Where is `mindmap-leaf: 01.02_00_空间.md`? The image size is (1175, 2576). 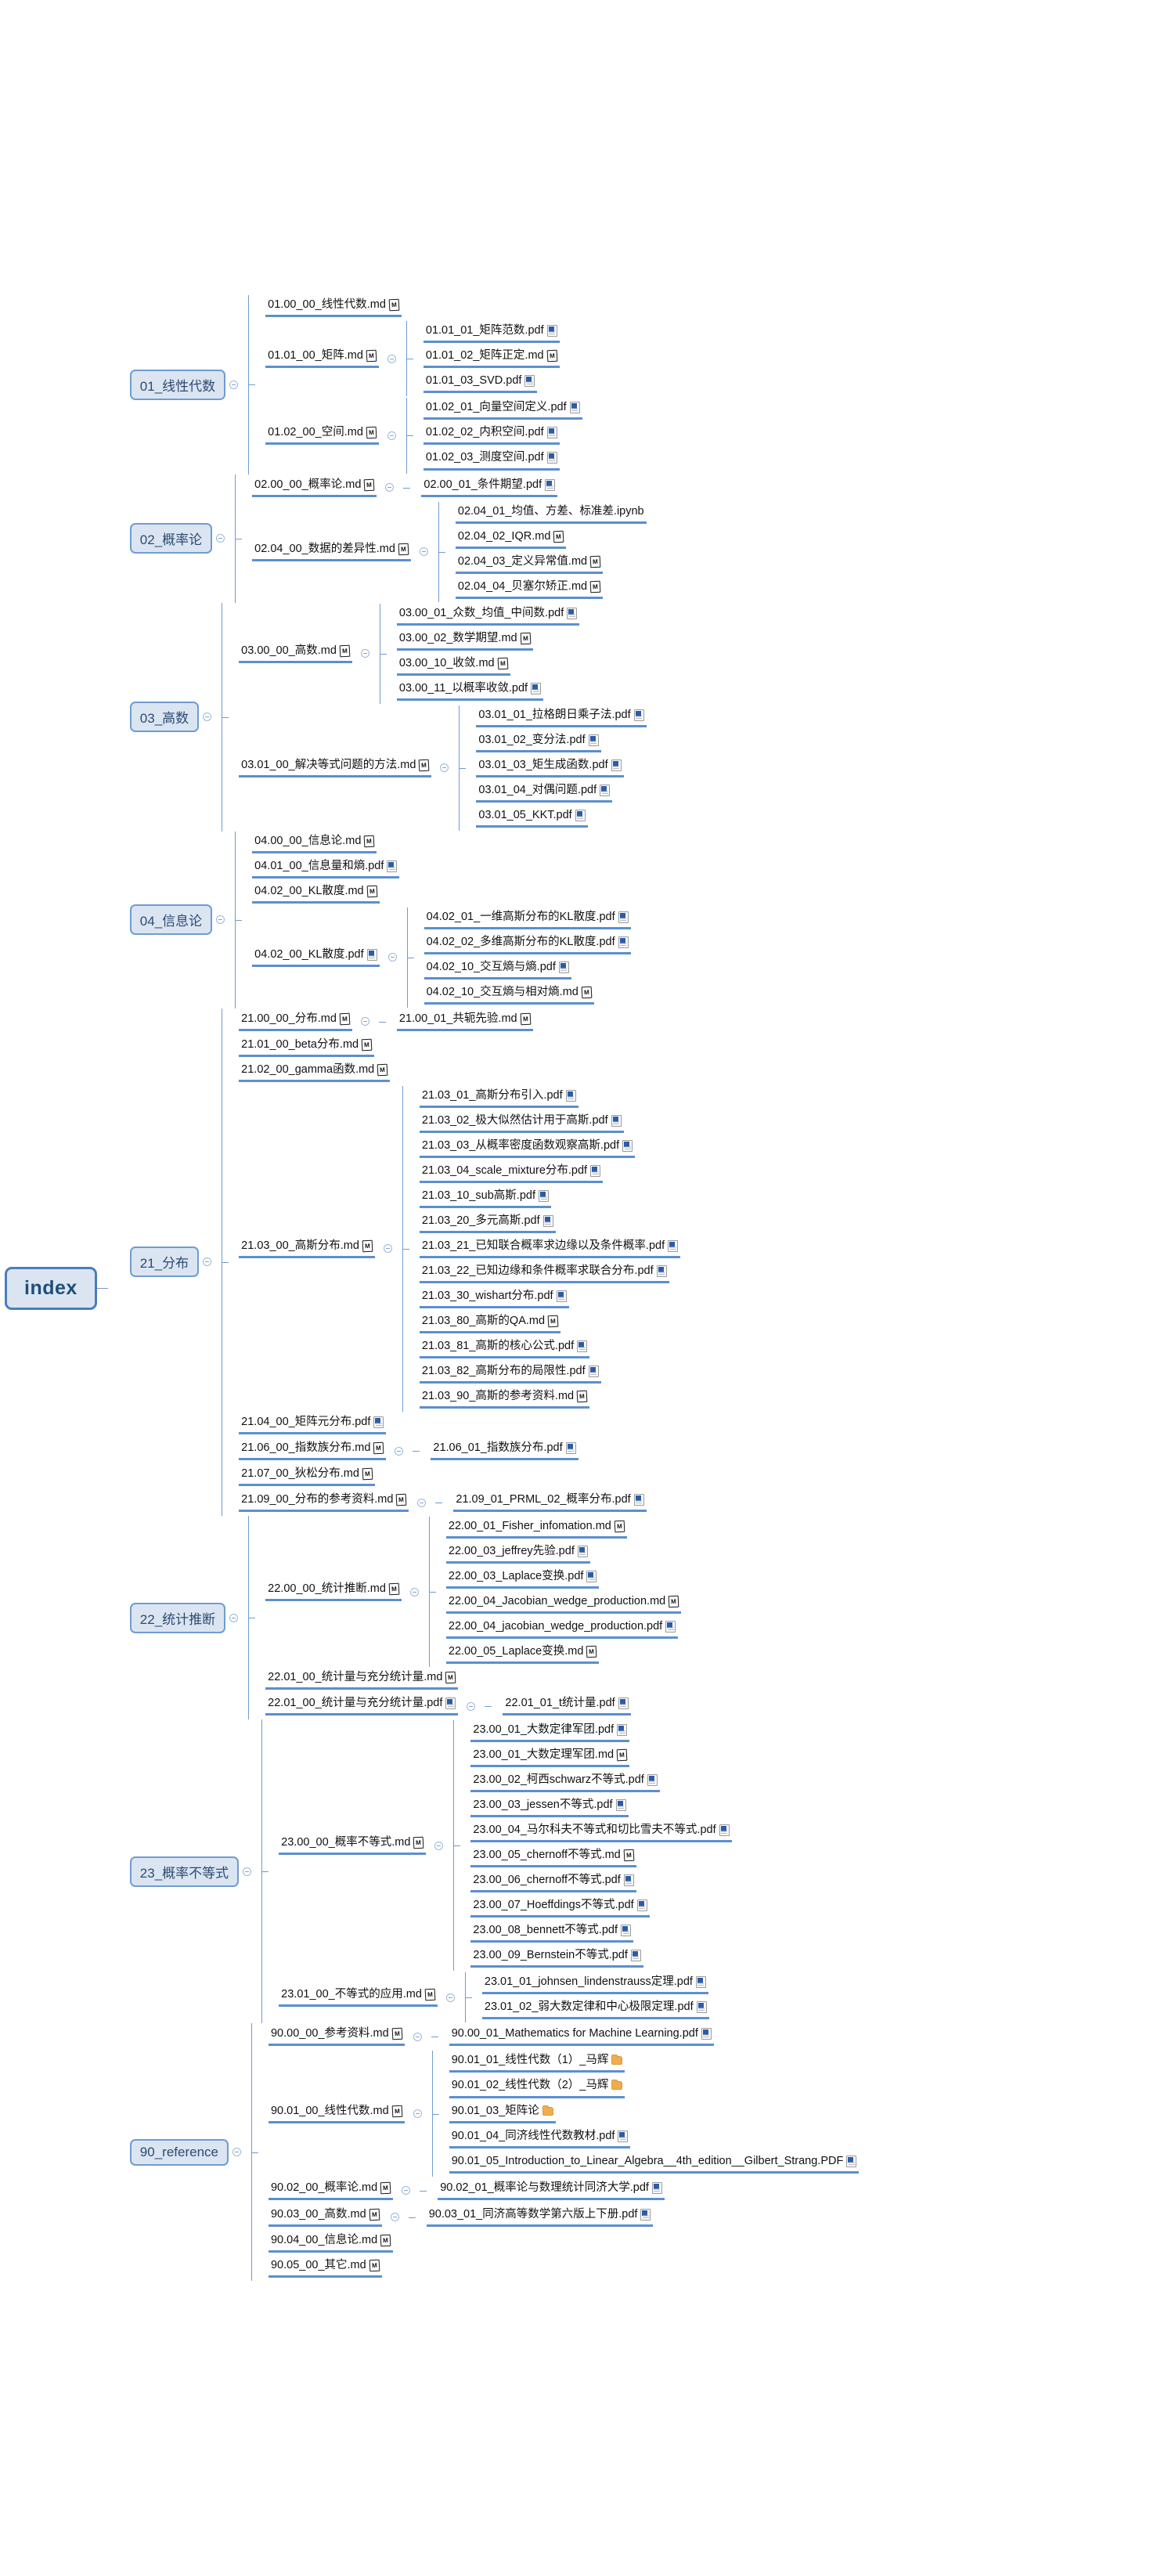 mindmap-leaf: 01.02_00_空间.md is located at coordinates (322, 435).